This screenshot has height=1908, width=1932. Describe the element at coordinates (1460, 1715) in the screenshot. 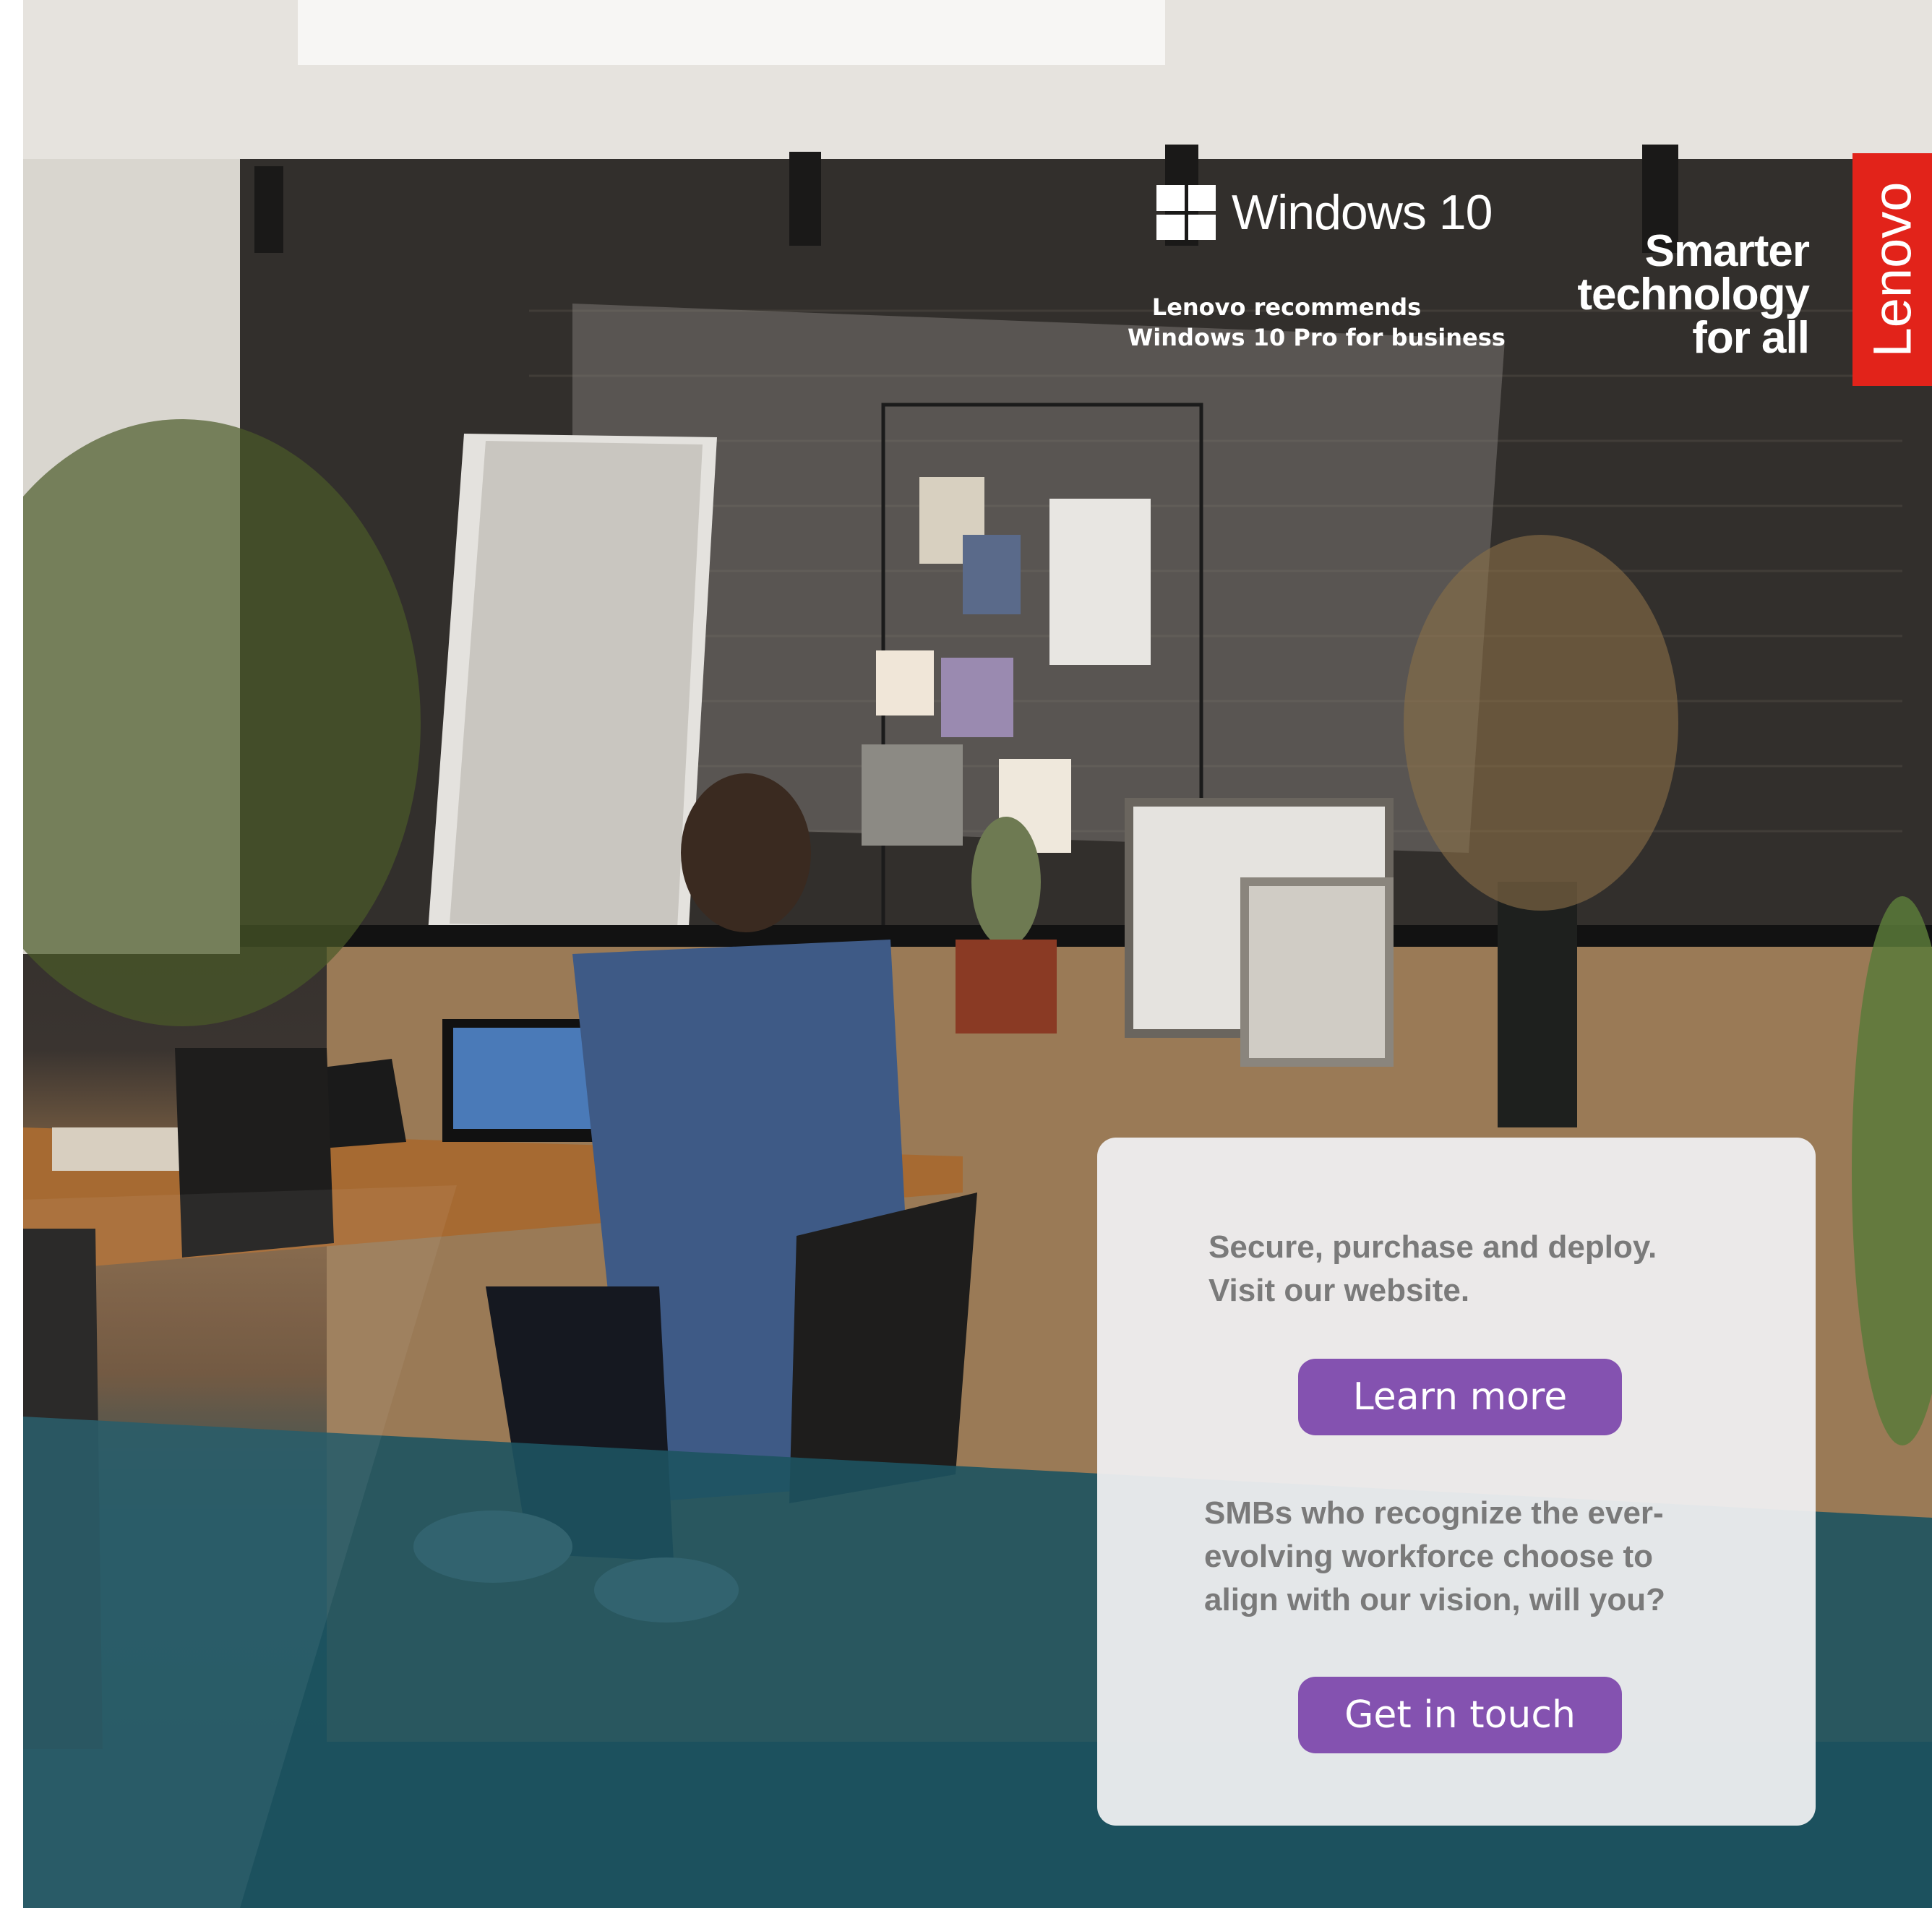

I see `get-in-touch-button: Get in touch` at that location.